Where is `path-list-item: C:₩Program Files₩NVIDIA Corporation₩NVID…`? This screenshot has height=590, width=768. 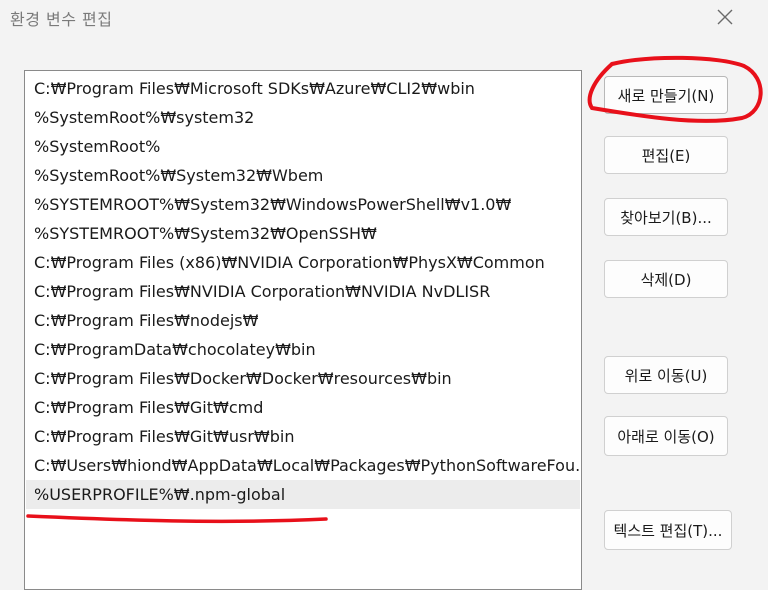 path-list-item: C:₩Program Files₩NVIDIA Corporation₩NVID… is located at coordinates (303, 291).